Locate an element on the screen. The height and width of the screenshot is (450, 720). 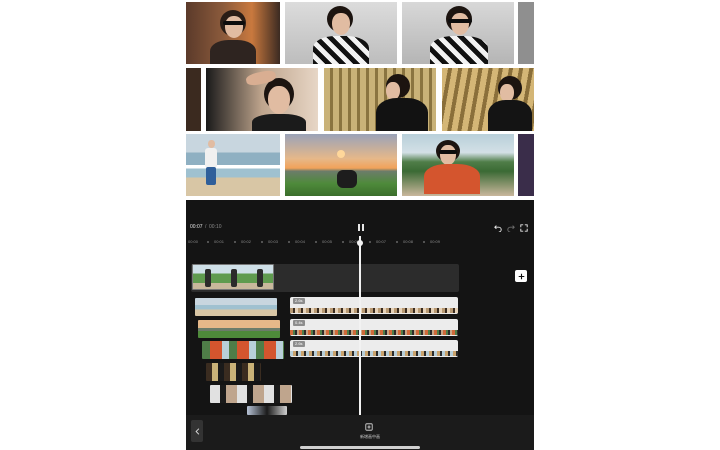
undo-icon is located at coordinates (498, 228).